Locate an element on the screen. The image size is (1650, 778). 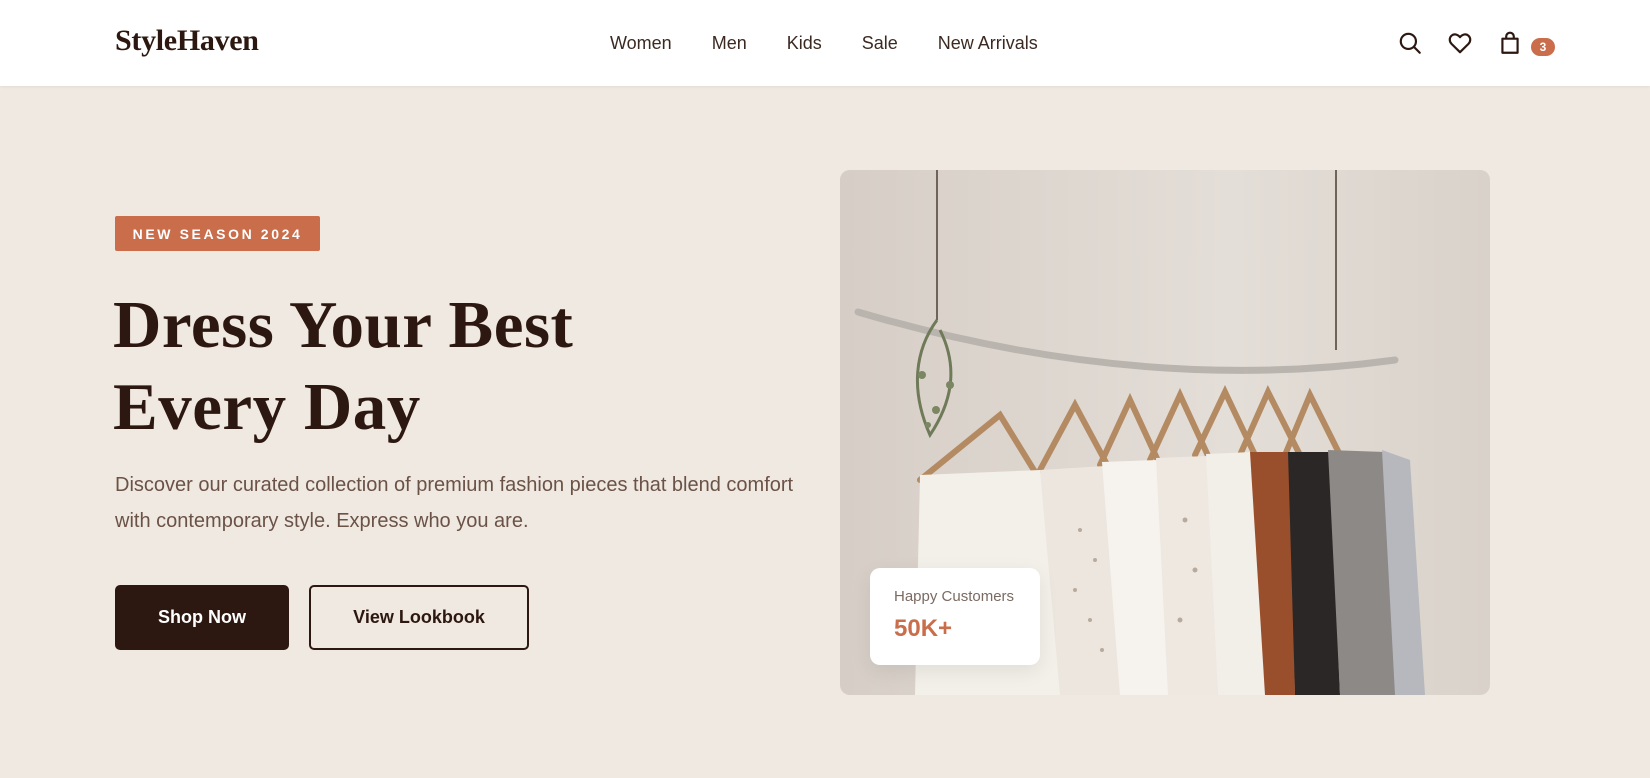
hero-headline-line-2: Every Day is located at coordinates (267, 407).